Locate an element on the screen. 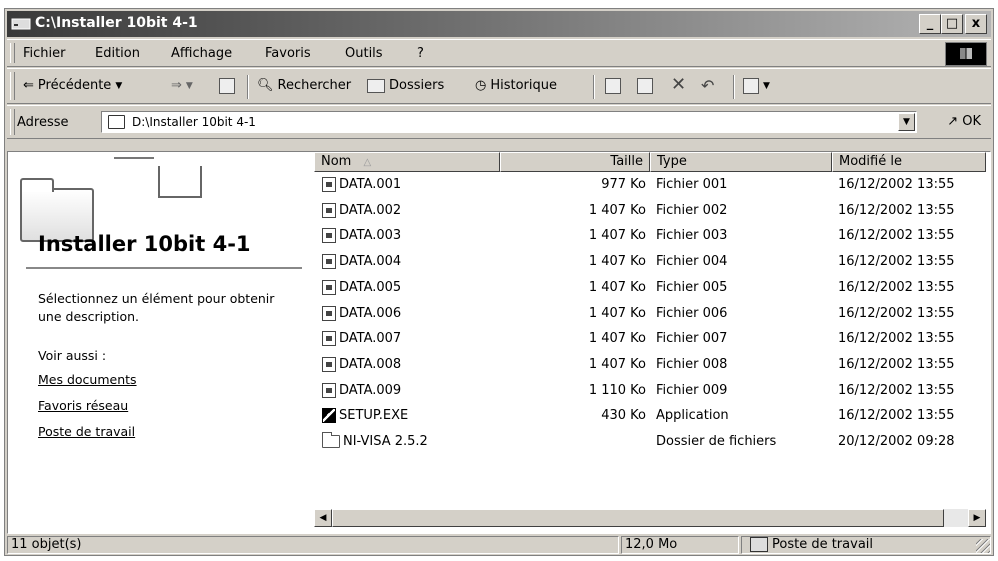 The width and height of the screenshot is (998, 561). file-name: DATA.004 is located at coordinates (362, 262).